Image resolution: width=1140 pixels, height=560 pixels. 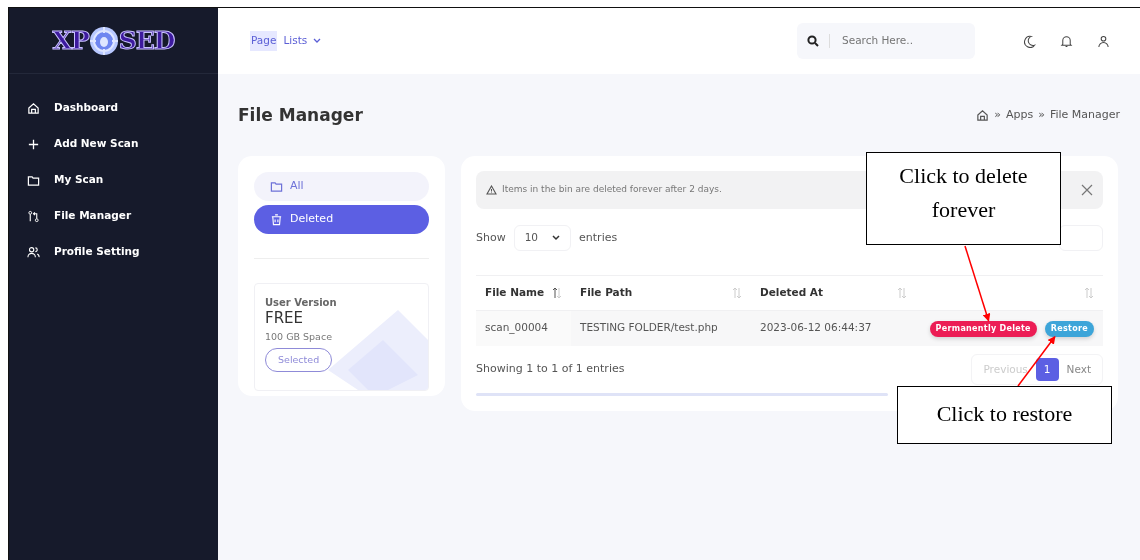 I want to click on entries-info: Showing 1 to 1 of 1 entries, so click(x=550, y=369).